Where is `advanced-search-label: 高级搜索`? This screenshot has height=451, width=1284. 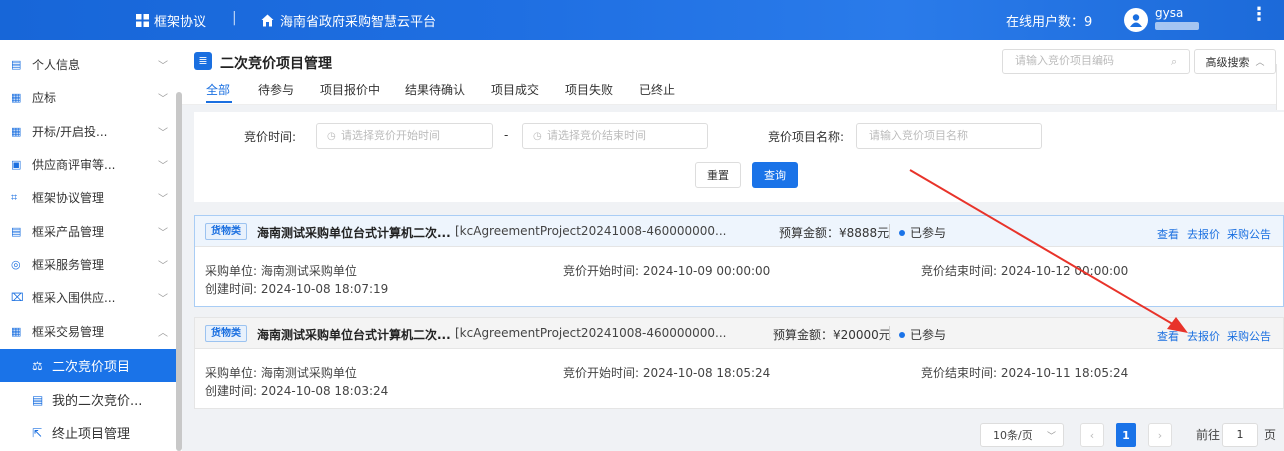
advanced-search-label: 高级搜索 is located at coordinates (1227, 62).